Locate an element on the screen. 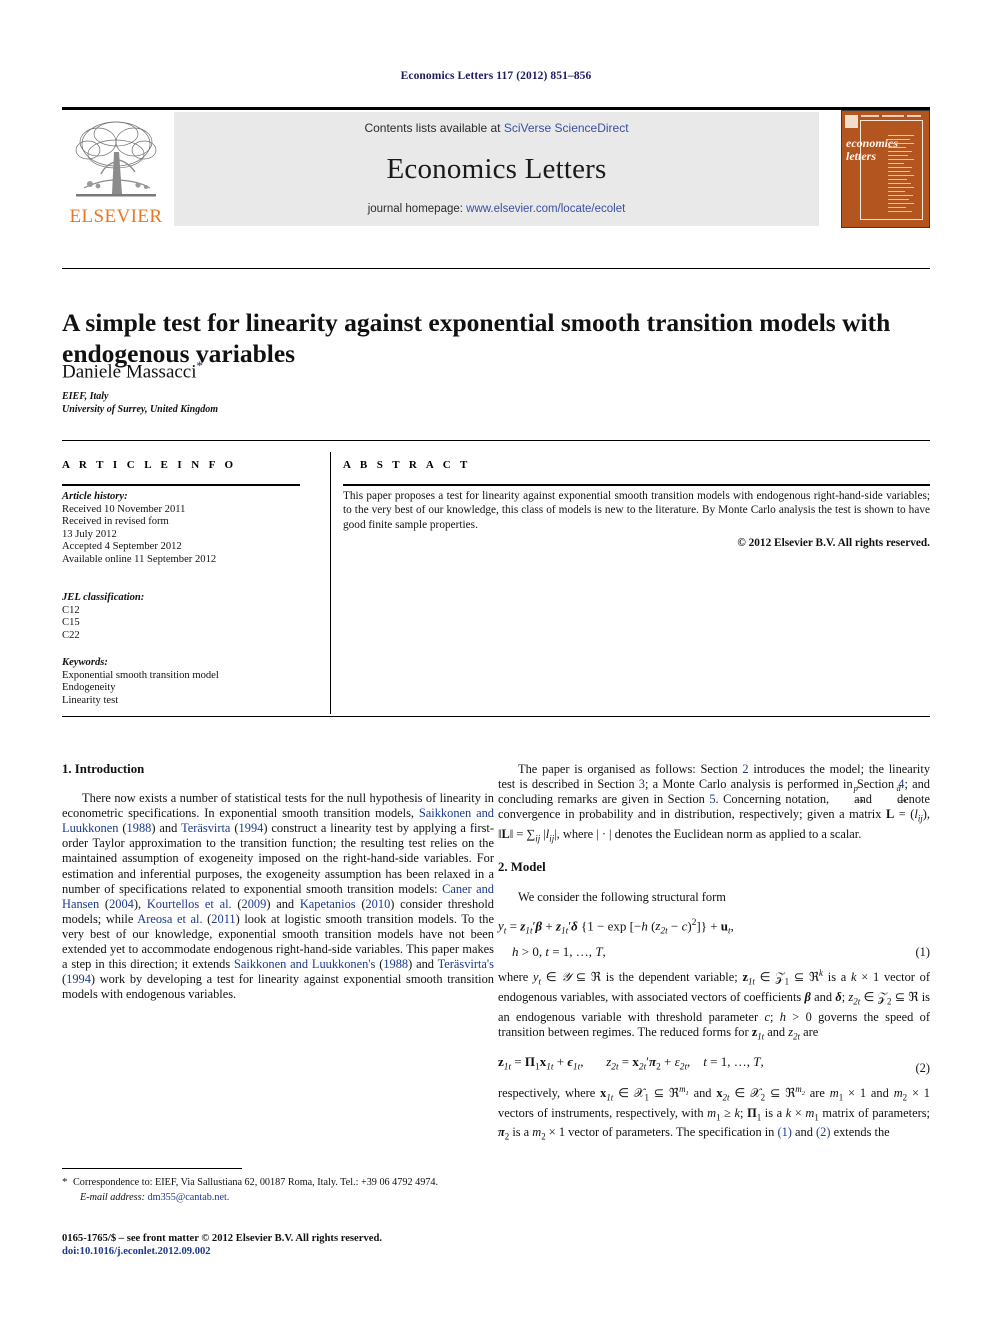 This screenshot has width=992, height=1323. citation-link: 2011 is located at coordinates (223, 919).